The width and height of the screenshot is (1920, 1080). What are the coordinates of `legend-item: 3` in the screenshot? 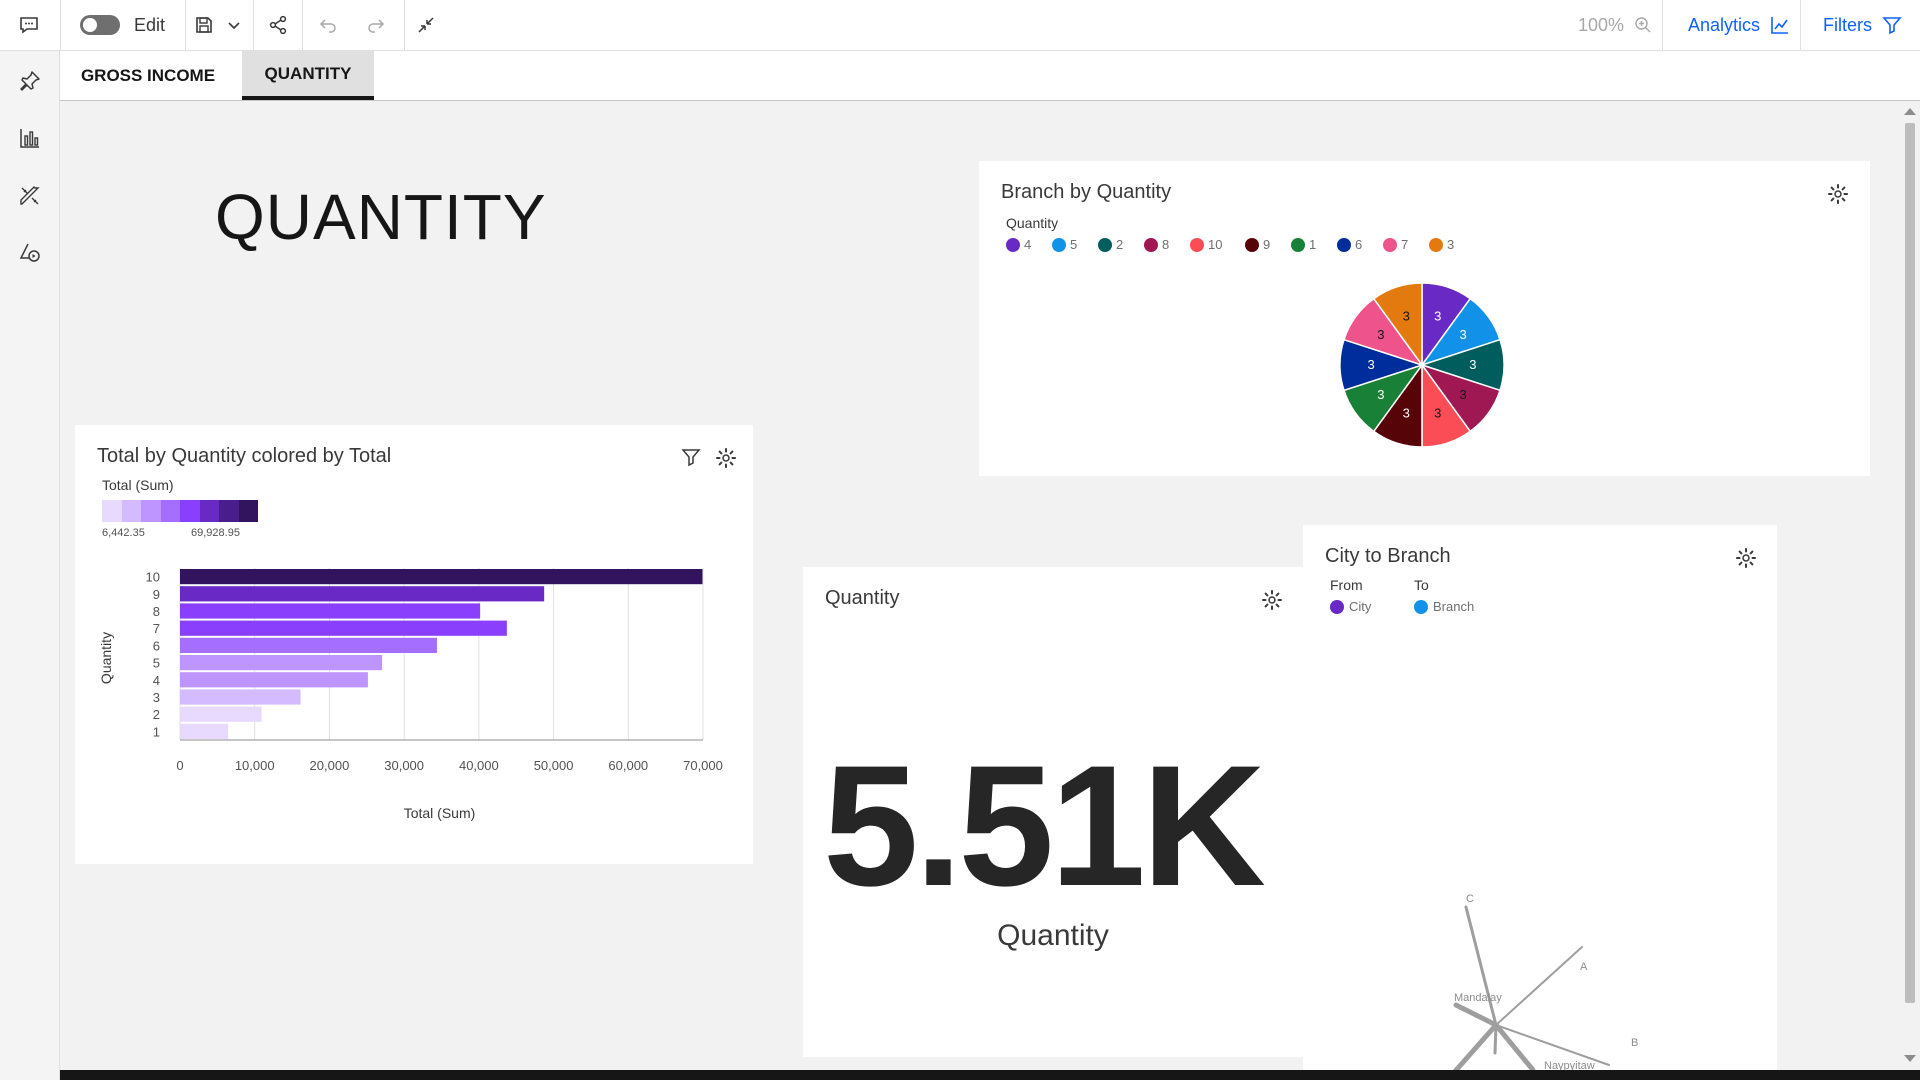 It's located at (1441, 244).